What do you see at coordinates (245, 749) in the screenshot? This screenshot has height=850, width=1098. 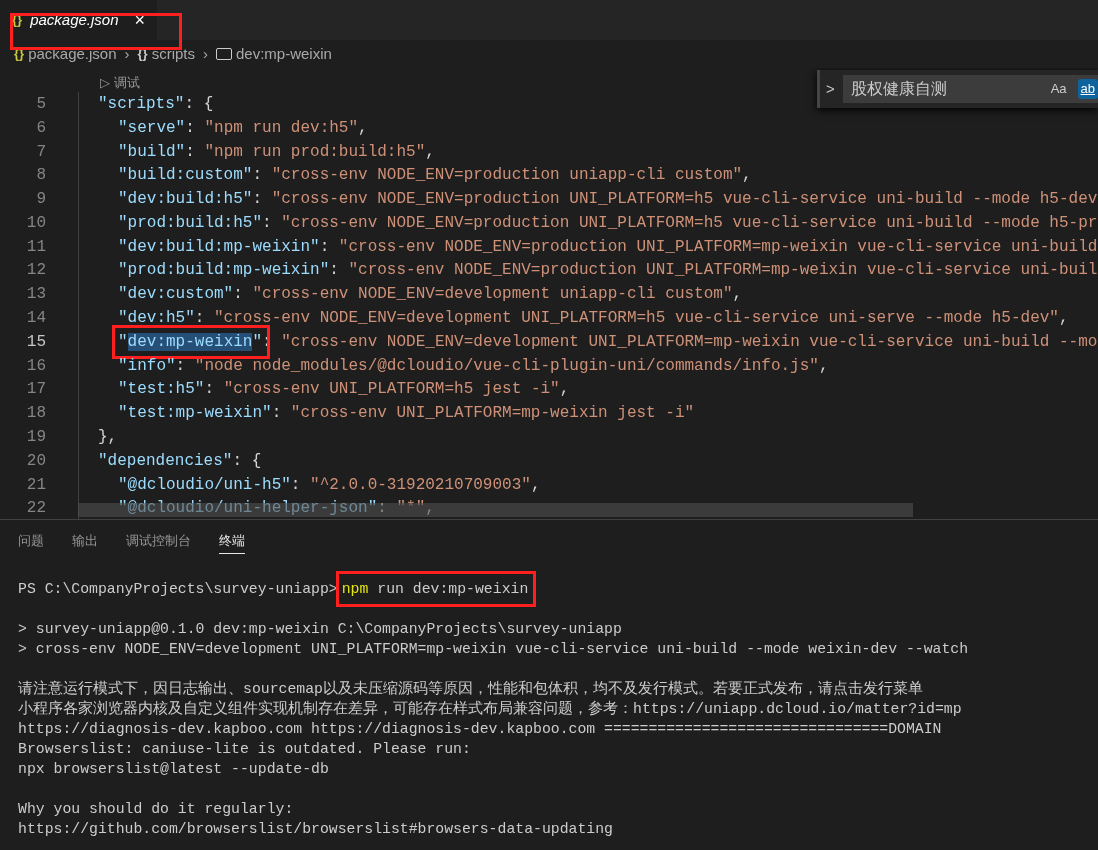 I see `terminal-output-line: Browserslist: caniuse-lite is outdated. Please run:` at bounding box center [245, 749].